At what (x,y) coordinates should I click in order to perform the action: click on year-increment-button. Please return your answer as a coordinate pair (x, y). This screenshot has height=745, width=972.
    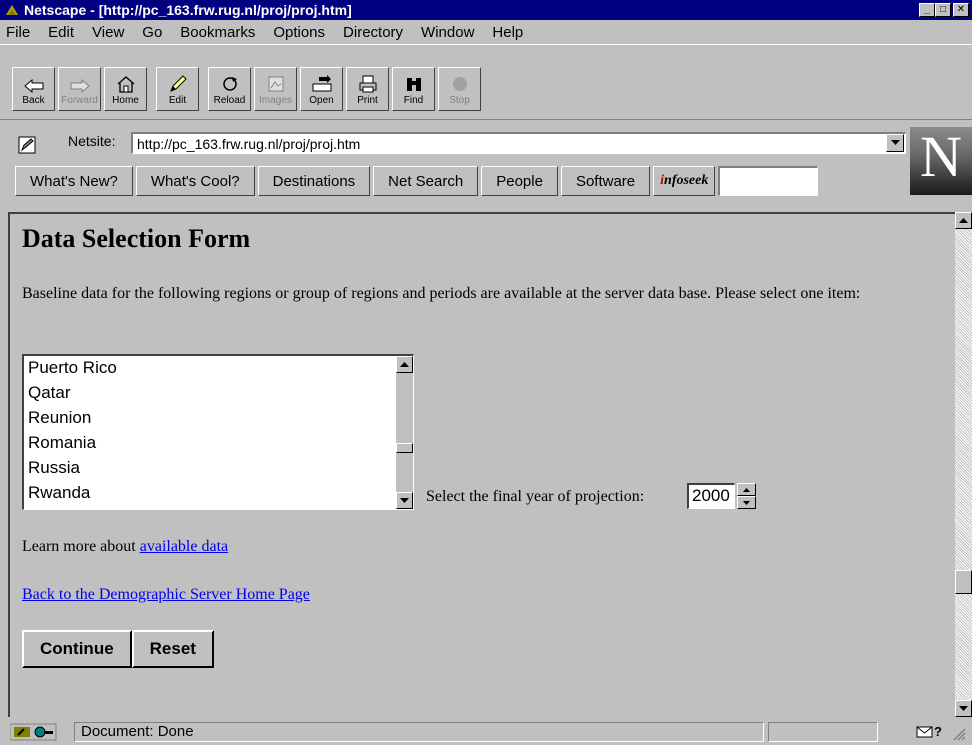
    Looking at the image, I should click on (746, 489).